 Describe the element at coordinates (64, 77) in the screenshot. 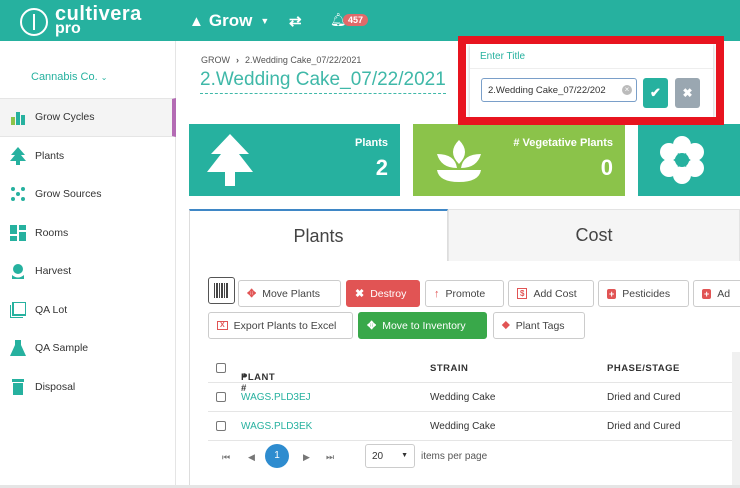

I see `company-name: Cannabis Co.` at that location.